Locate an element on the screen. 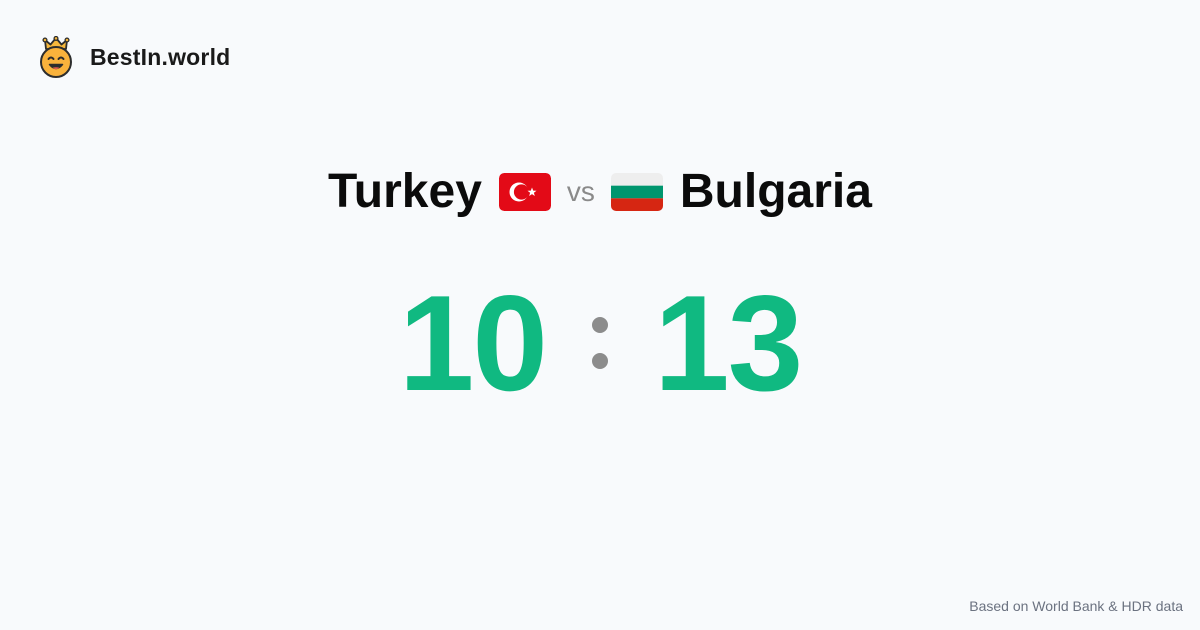 This screenshot has height=630, width=1200. country-a-name: Turkey is located at coordinates (405, 191).